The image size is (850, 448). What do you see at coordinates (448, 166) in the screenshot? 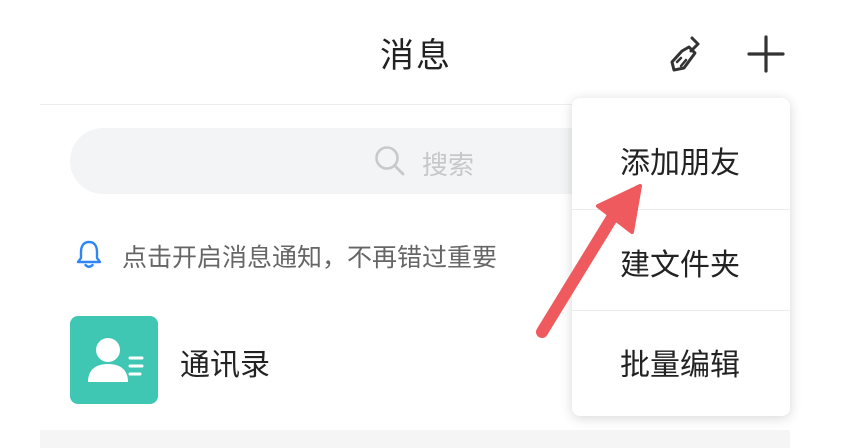
I see `search-placeholder: 搜索` at bounding box center [448, 166].